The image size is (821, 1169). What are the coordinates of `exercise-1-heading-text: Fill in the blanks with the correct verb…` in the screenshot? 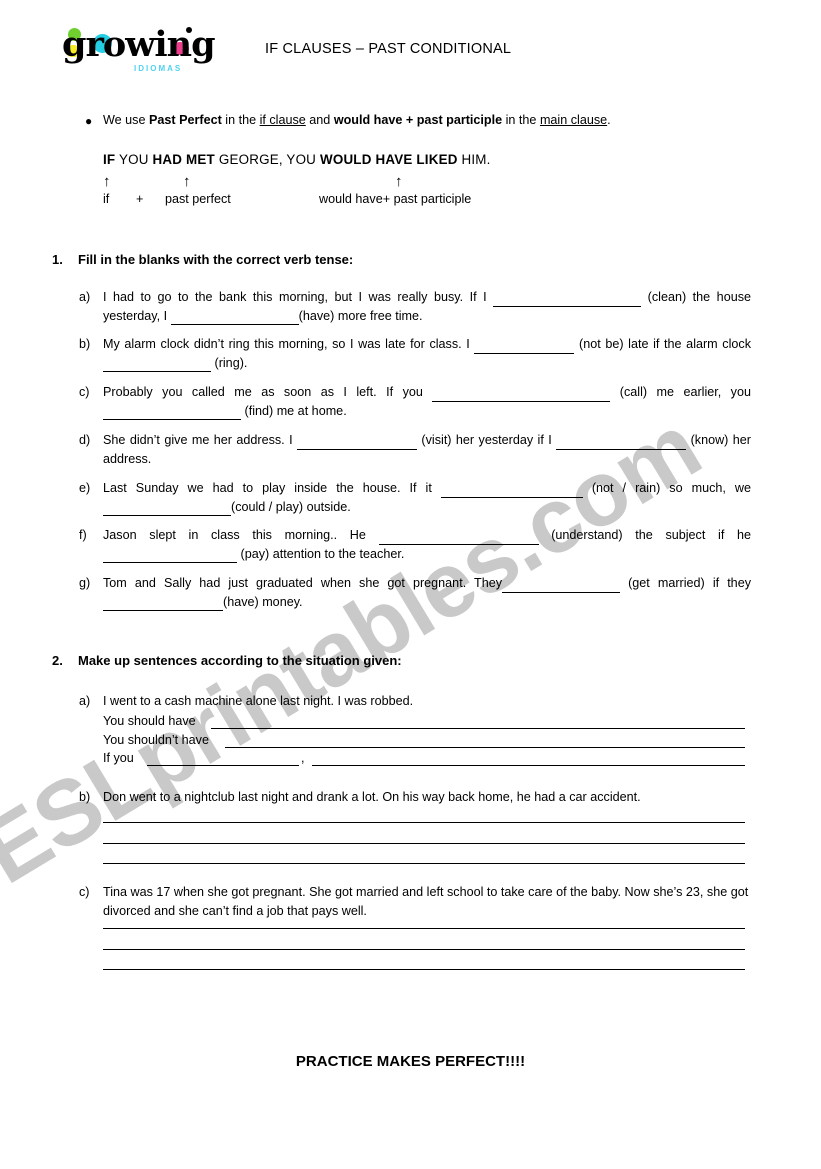 It's located at (216, 259).